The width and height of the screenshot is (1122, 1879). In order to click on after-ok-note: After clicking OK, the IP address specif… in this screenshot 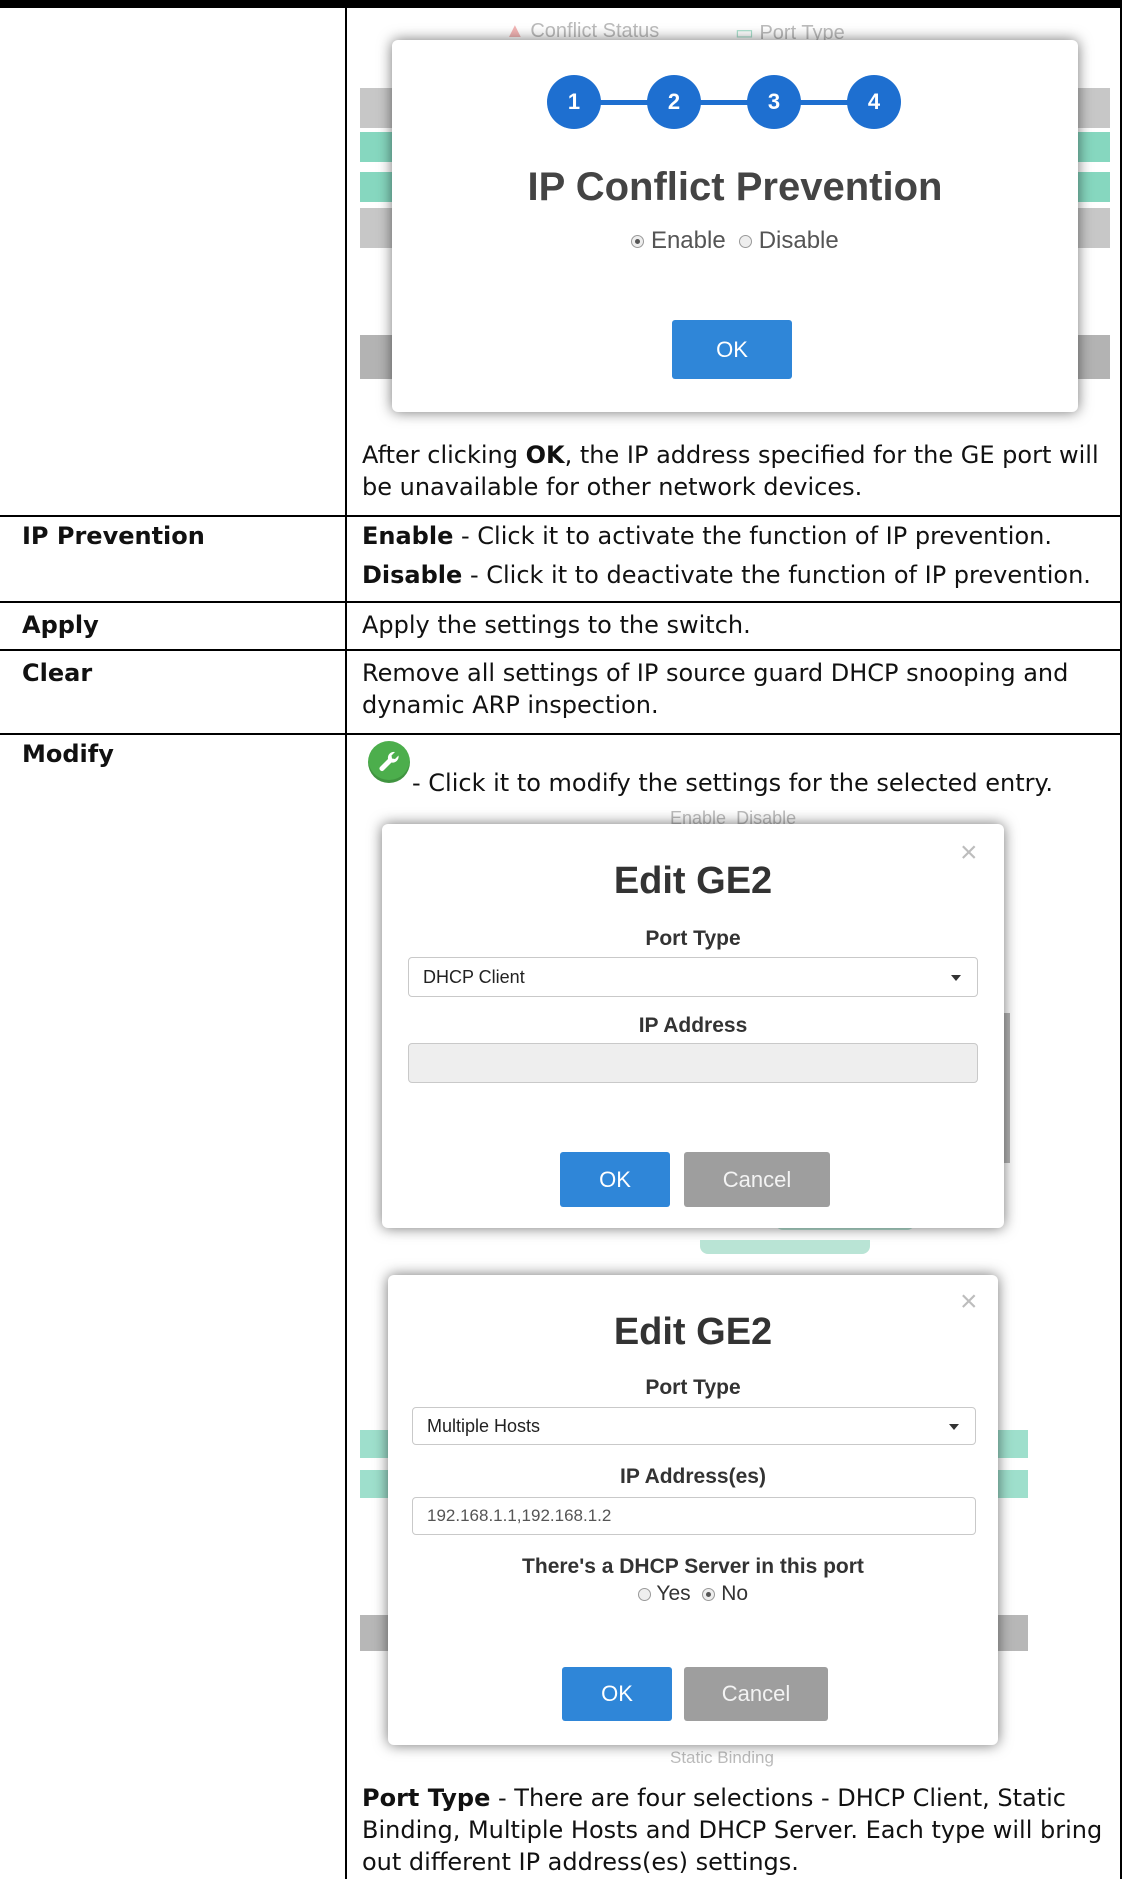, I will do `click(730, 471)`.